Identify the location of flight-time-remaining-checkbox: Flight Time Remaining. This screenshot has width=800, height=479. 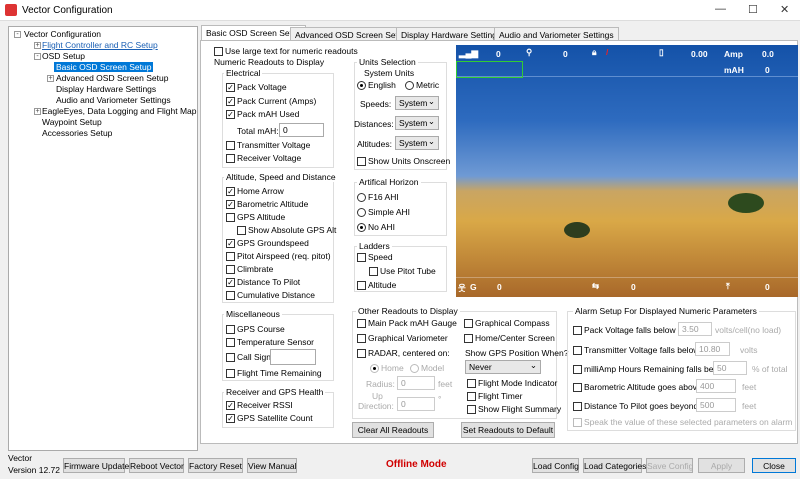
(274, 373).